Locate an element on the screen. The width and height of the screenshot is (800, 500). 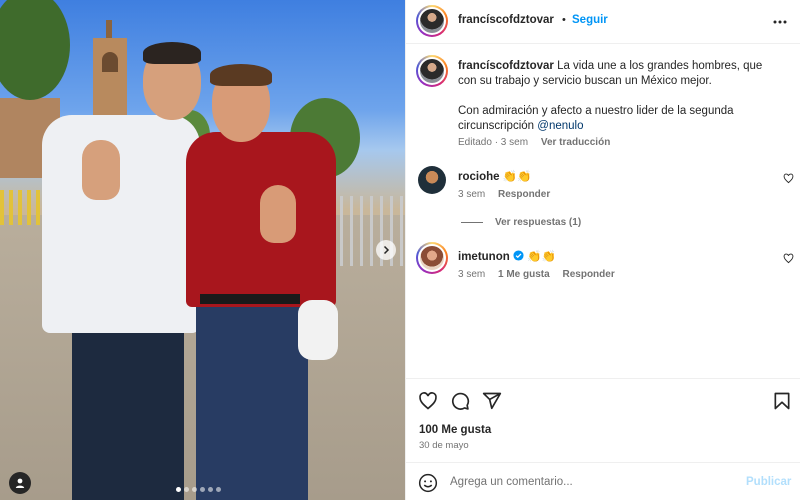
photo-person-right is located at coordinates (252, 397).